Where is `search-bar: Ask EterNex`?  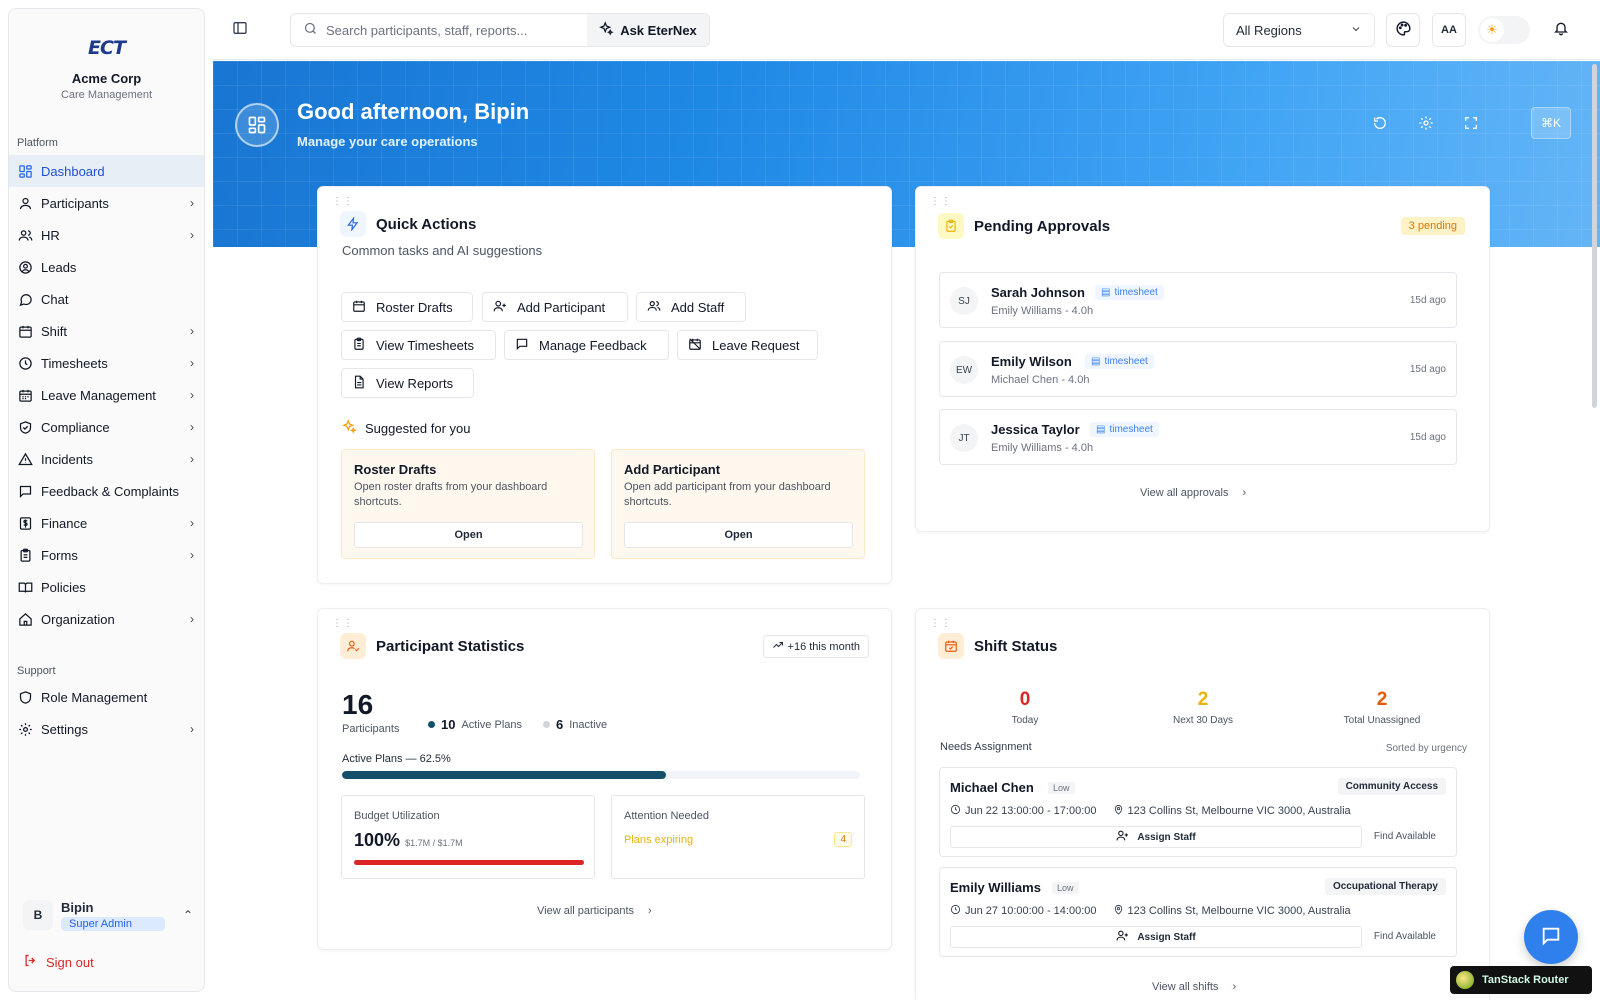 search-bar: Ask EterNex is located at coordinates (500, 30).